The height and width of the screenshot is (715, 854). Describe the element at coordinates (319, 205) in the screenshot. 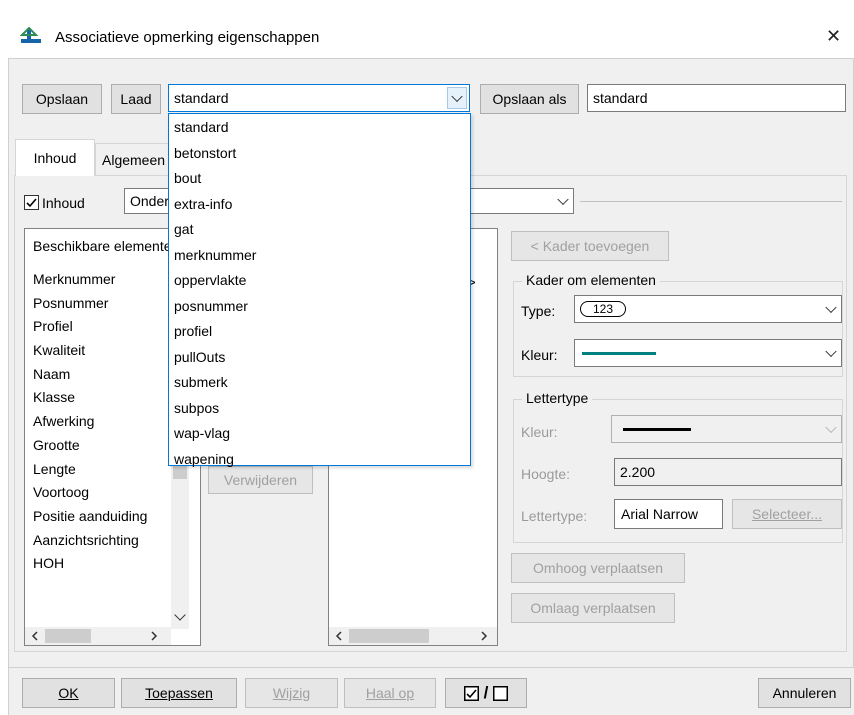

I see `dropdown-option: extra-info` at that location.